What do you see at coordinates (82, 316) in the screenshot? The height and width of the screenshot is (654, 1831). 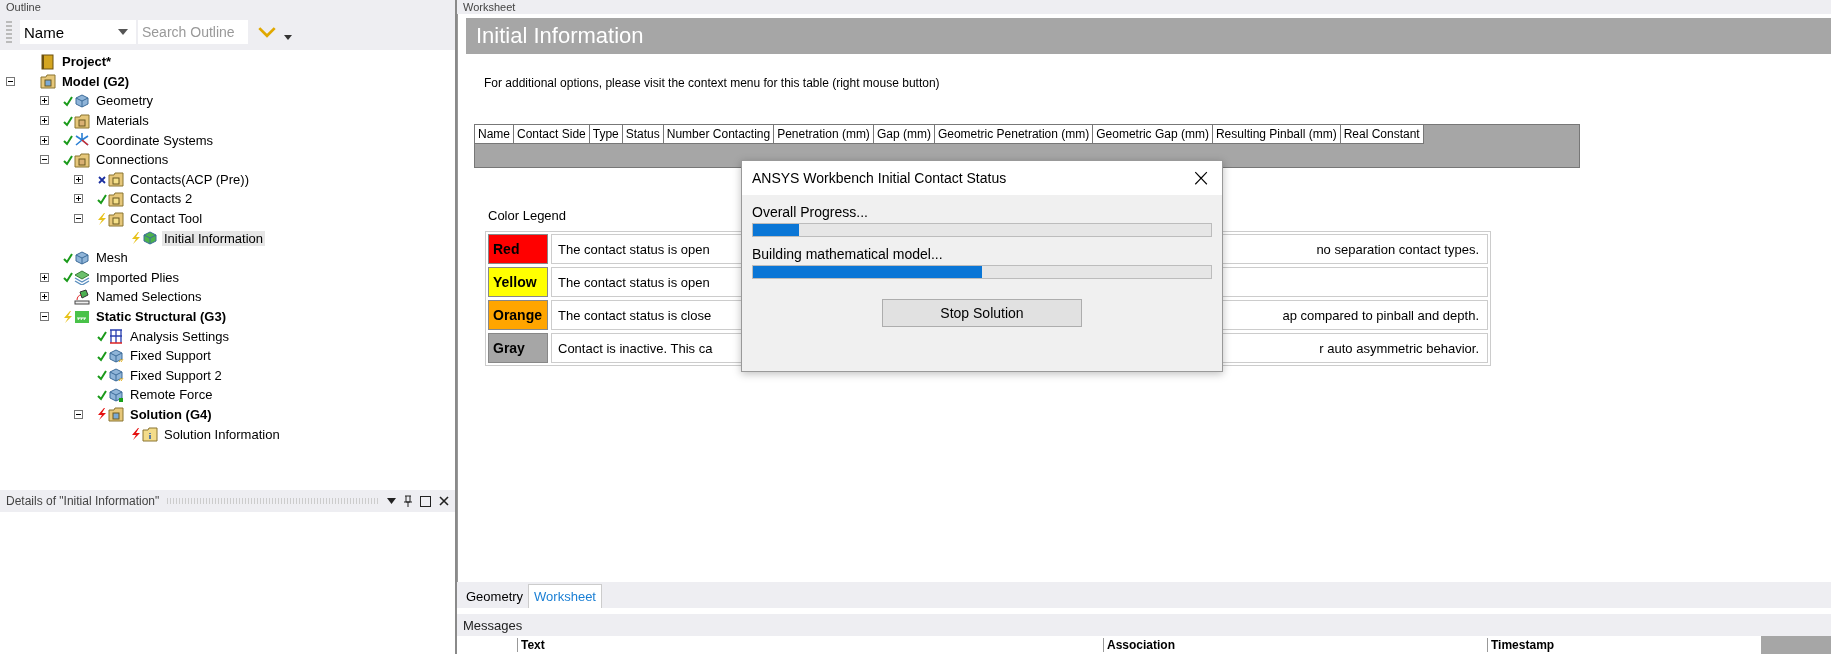 I see `square-icon` at bounding box center [82, 316].